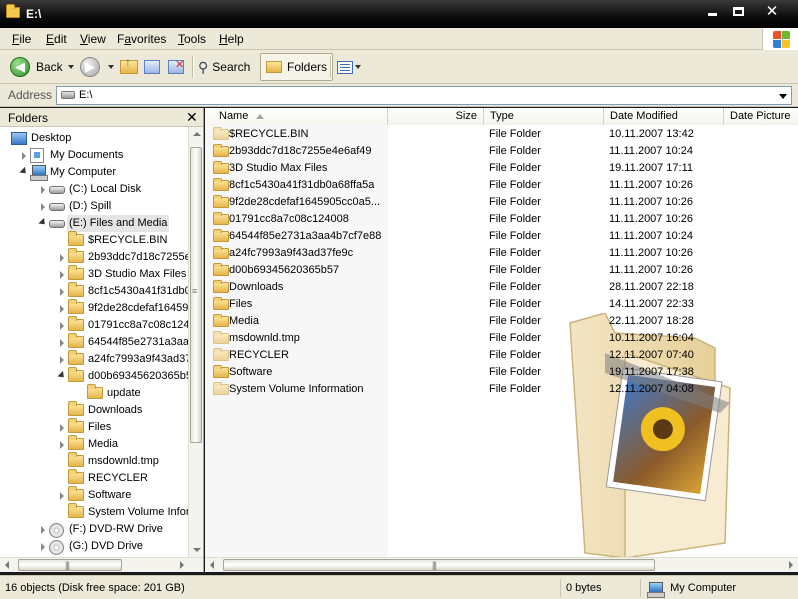  Describe the element at coordinates (192, 39) in the screenshot. I see `menu-tools: Tools` at that location.